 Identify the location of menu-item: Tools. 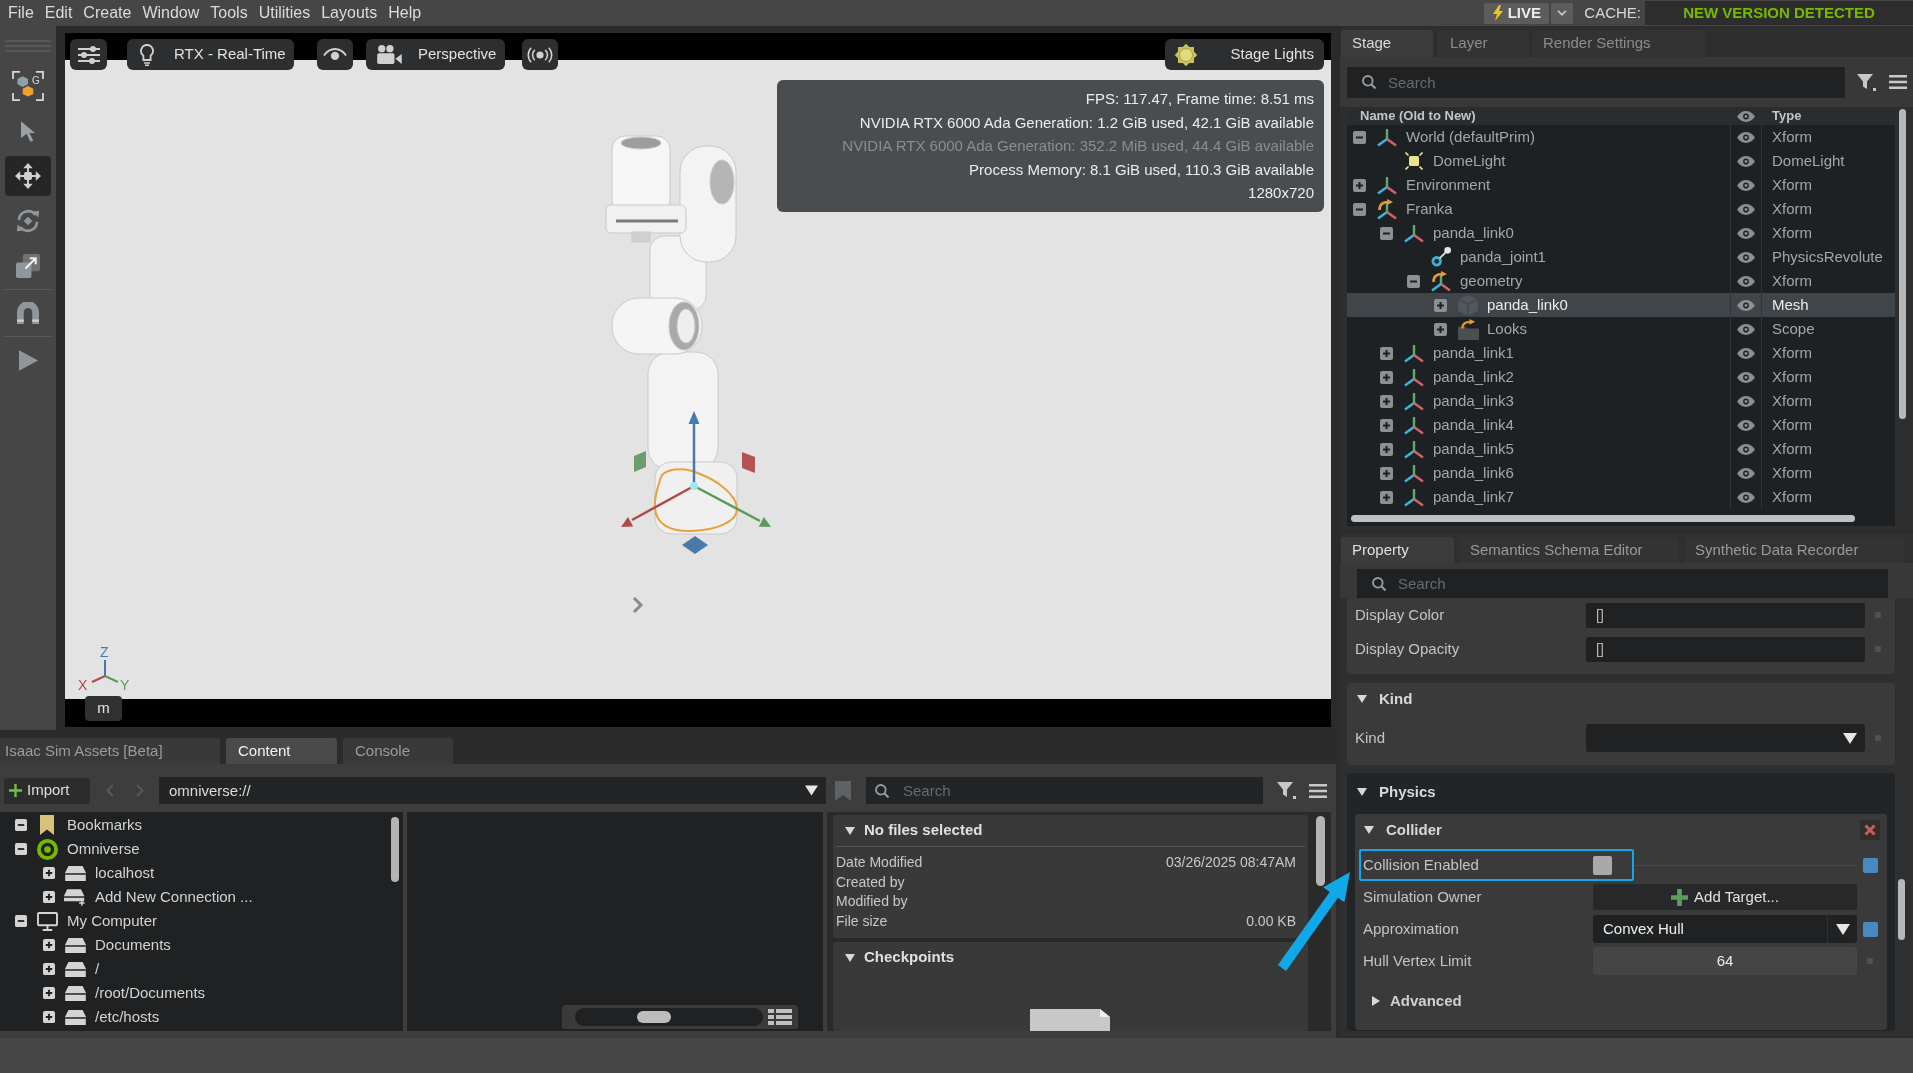
(229, 13).